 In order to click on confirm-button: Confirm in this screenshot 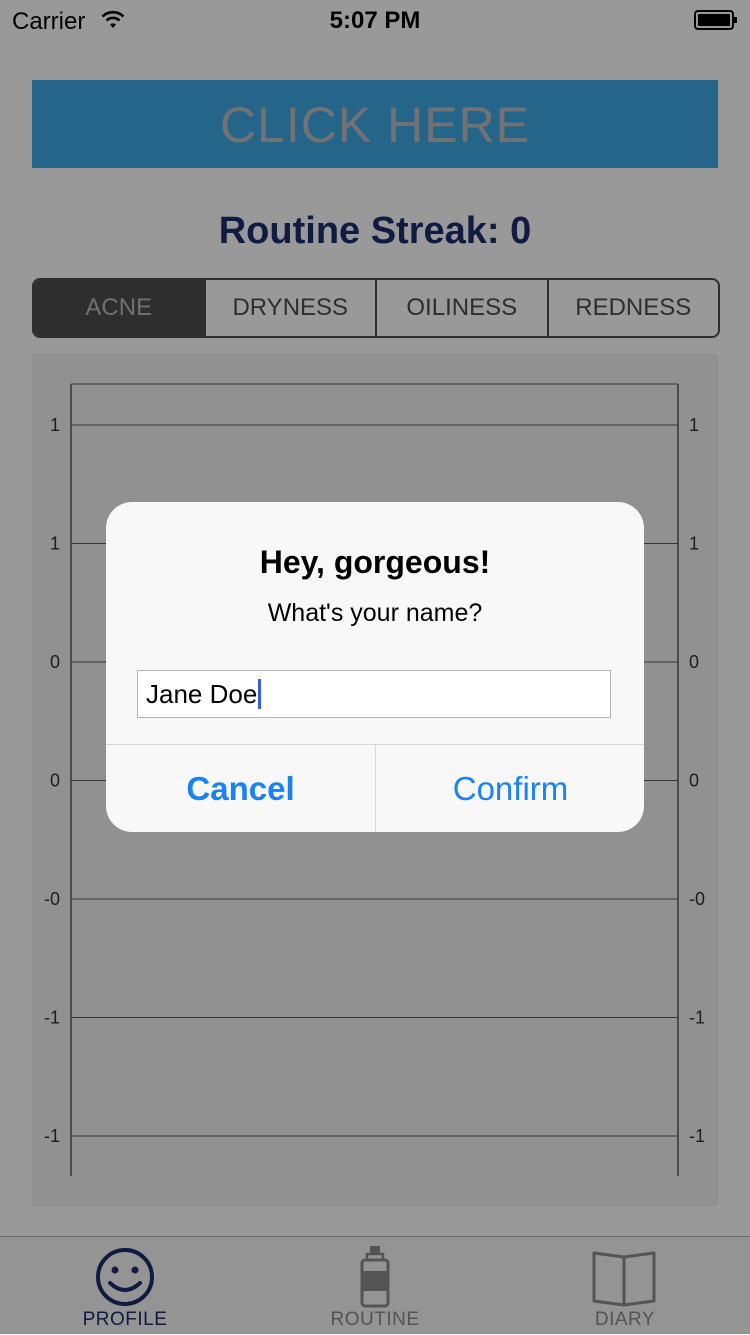, I will do `click(510, 788)`.